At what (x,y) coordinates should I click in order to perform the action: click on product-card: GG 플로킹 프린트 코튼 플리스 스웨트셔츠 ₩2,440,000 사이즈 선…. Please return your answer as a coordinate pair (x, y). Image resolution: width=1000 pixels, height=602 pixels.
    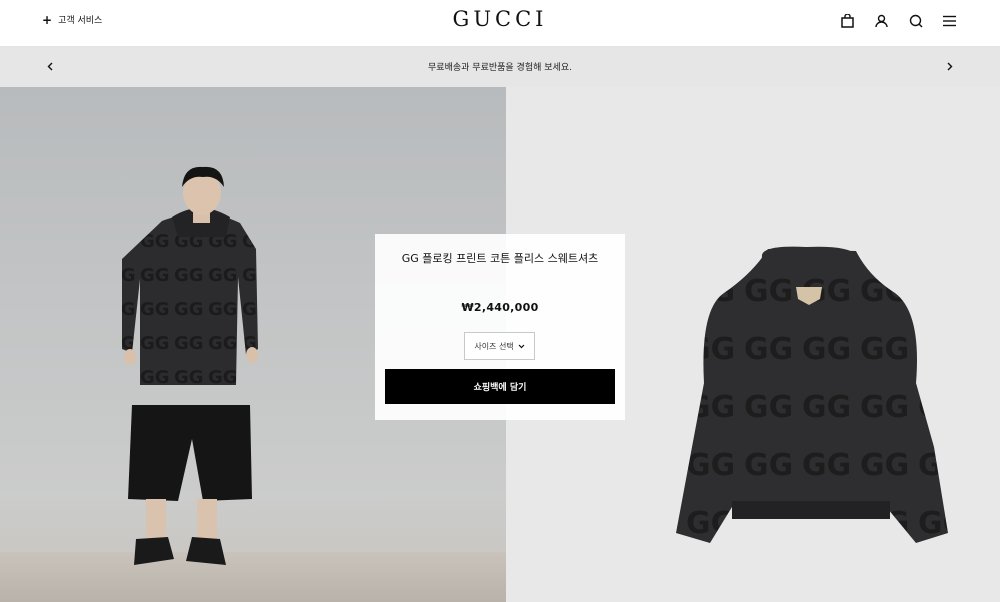
    Looking at the image, I should click on (500, 327).